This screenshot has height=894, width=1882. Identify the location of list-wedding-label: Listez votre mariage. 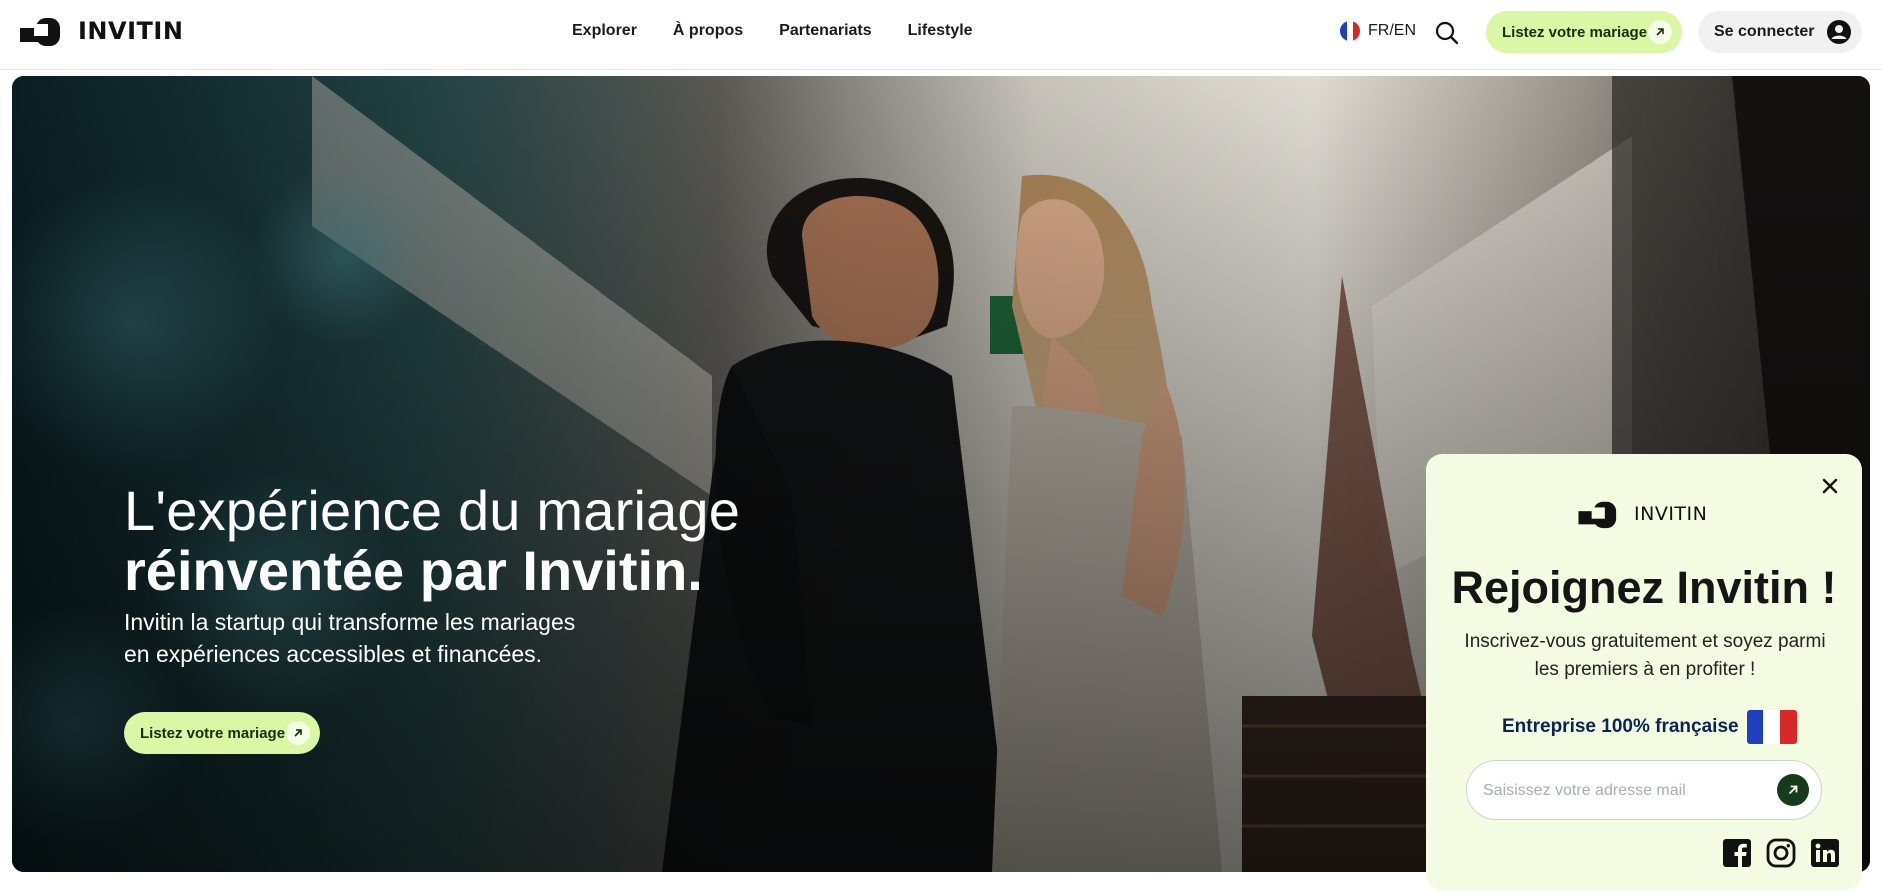
(1575, 32).